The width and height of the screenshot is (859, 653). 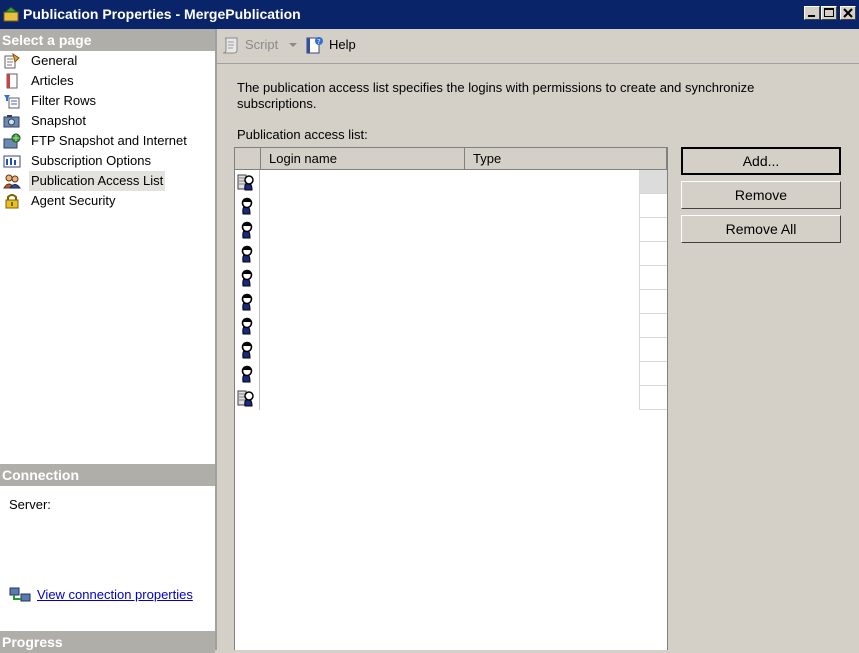 What do you see at coordinates (115, 594) in the screenshot?
I see `view-connection-properties-link: View connection properties` at bounding box center [115, 594].